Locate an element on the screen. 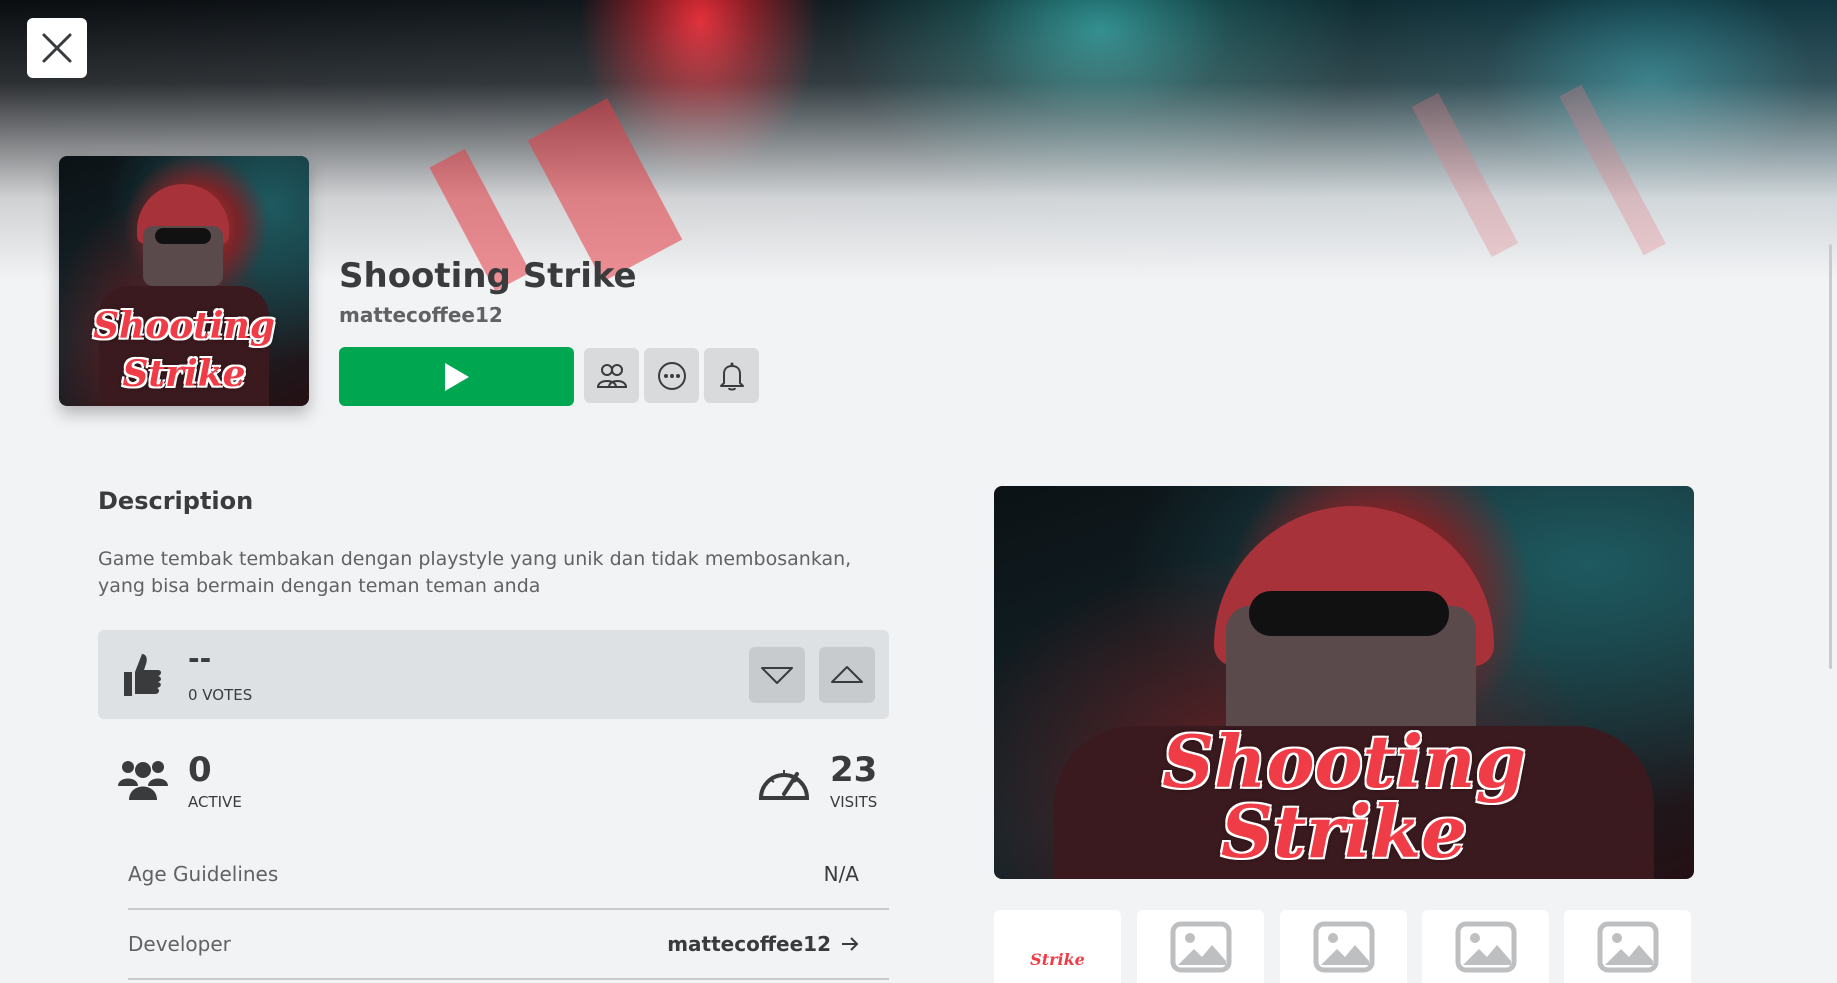  media-art-title-line2: Strike is located at coordinates (1344, 831).